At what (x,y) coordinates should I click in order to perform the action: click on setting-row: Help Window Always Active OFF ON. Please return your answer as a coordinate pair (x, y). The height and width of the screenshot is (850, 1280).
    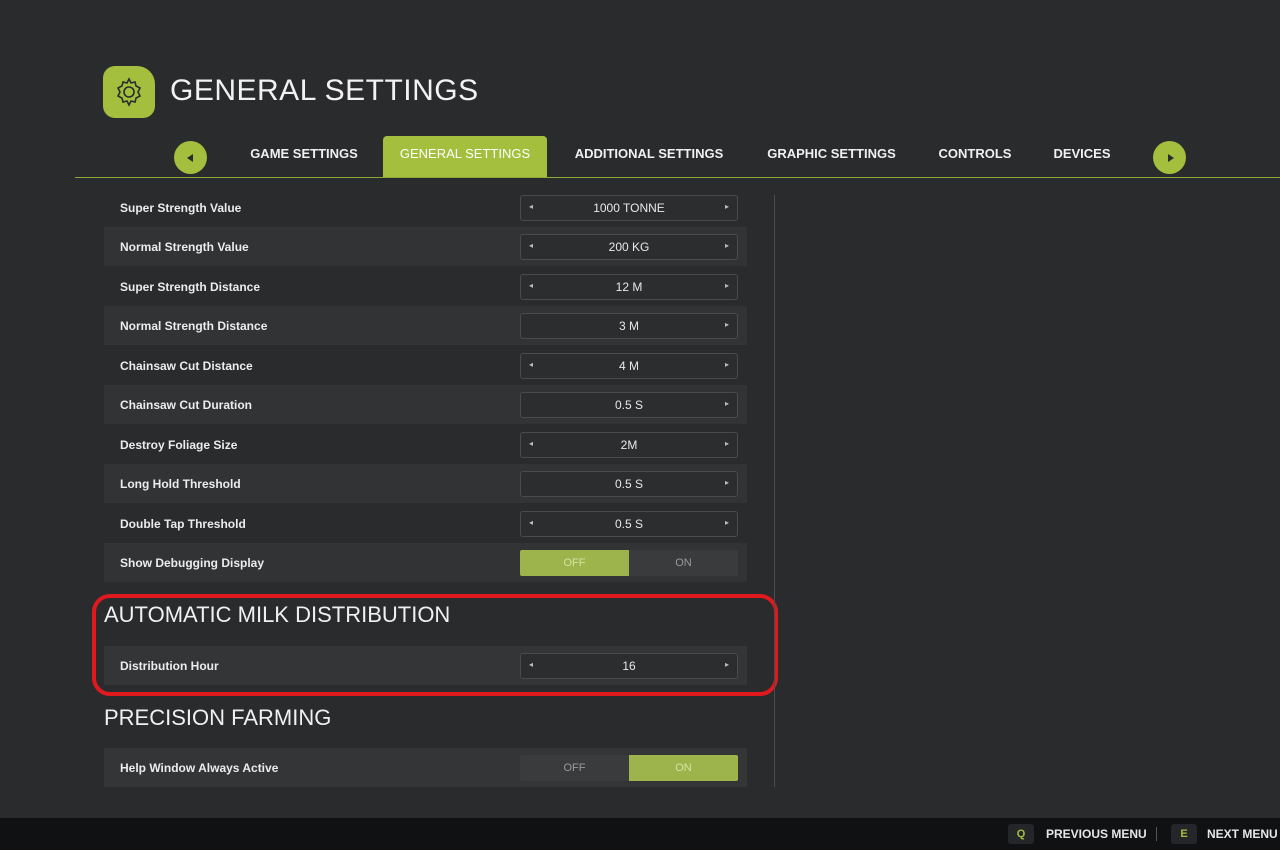
    Looking at the image, I should click on (425, 767).